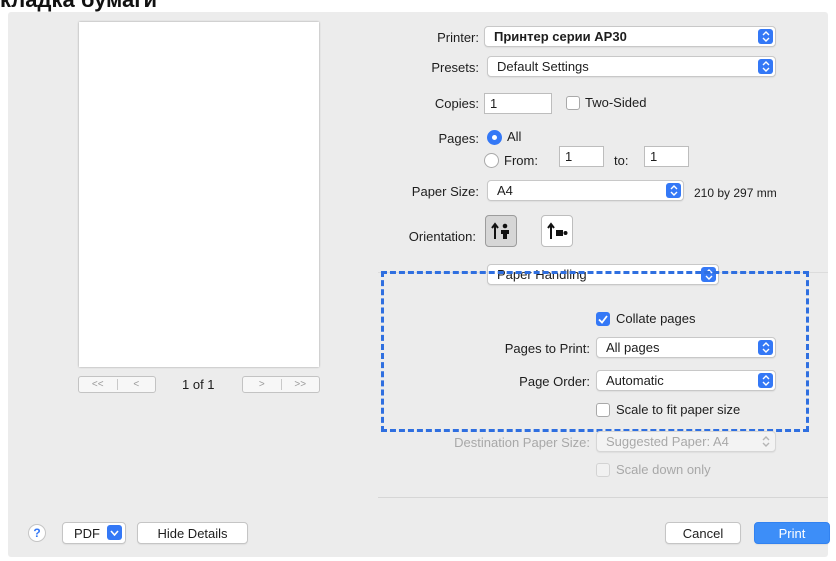 The width and height of the screenshot is (836, 561). What do you see at coordinates (442, 236) in the screenshot?
I see `orientation-label: Orientation:` at bounding box center [442, 236].